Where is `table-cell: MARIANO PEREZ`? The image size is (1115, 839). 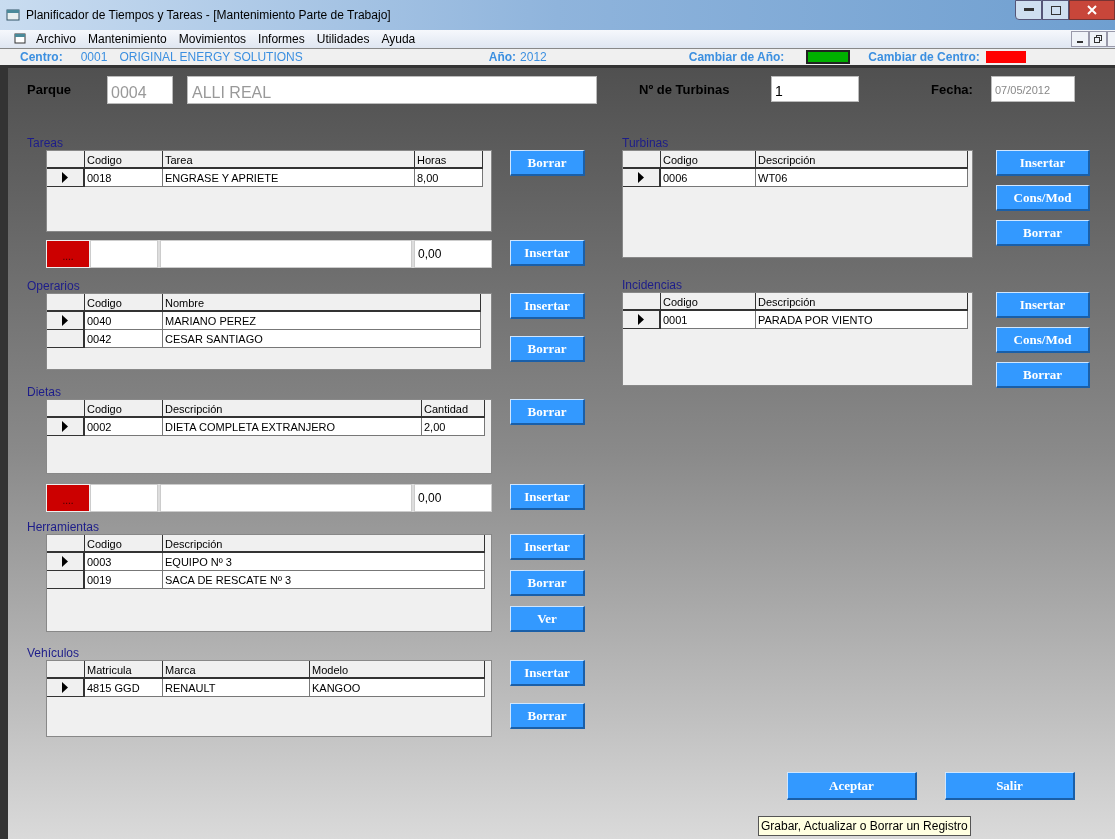 table-cell: MARIANO PEREZ is located at coordinates (322, 321).